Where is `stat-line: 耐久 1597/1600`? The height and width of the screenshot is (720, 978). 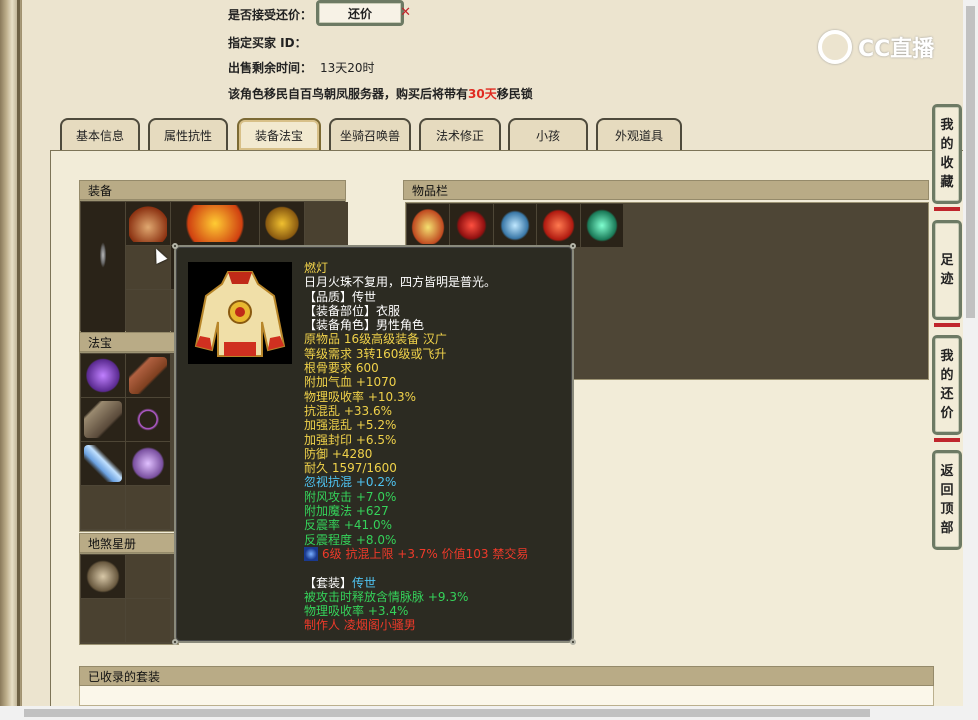 stat-line: 耐久 1597/1600 is located at coordinates (350, 468).